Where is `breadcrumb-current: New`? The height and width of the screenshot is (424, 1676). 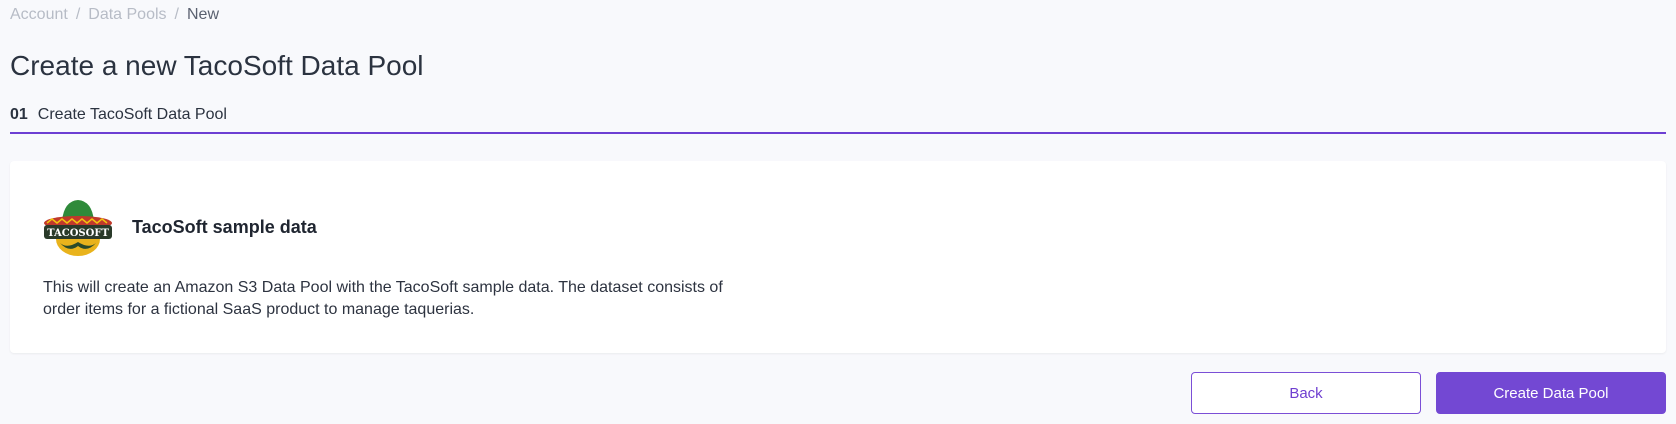 breadcrumb-current: New is located at coordinates (202, 14).